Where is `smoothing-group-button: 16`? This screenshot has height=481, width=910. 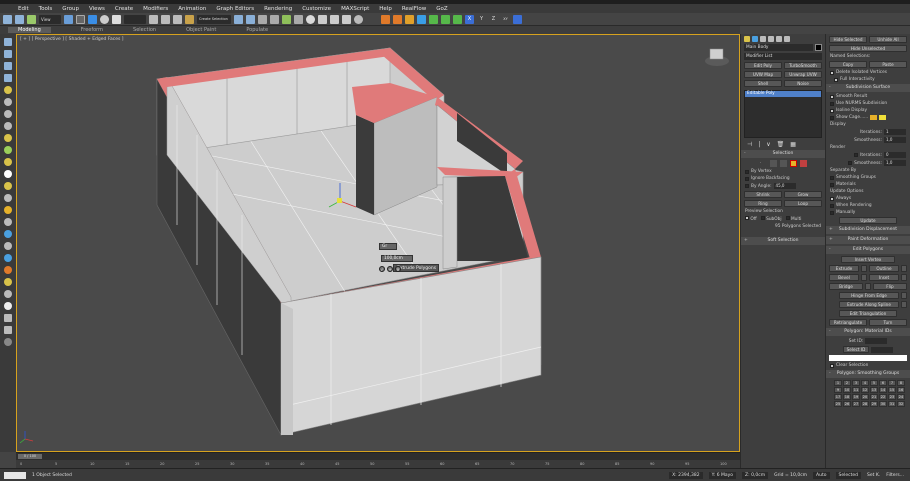
smoothing-group-button: 16 is located at coordinates (901, 390).